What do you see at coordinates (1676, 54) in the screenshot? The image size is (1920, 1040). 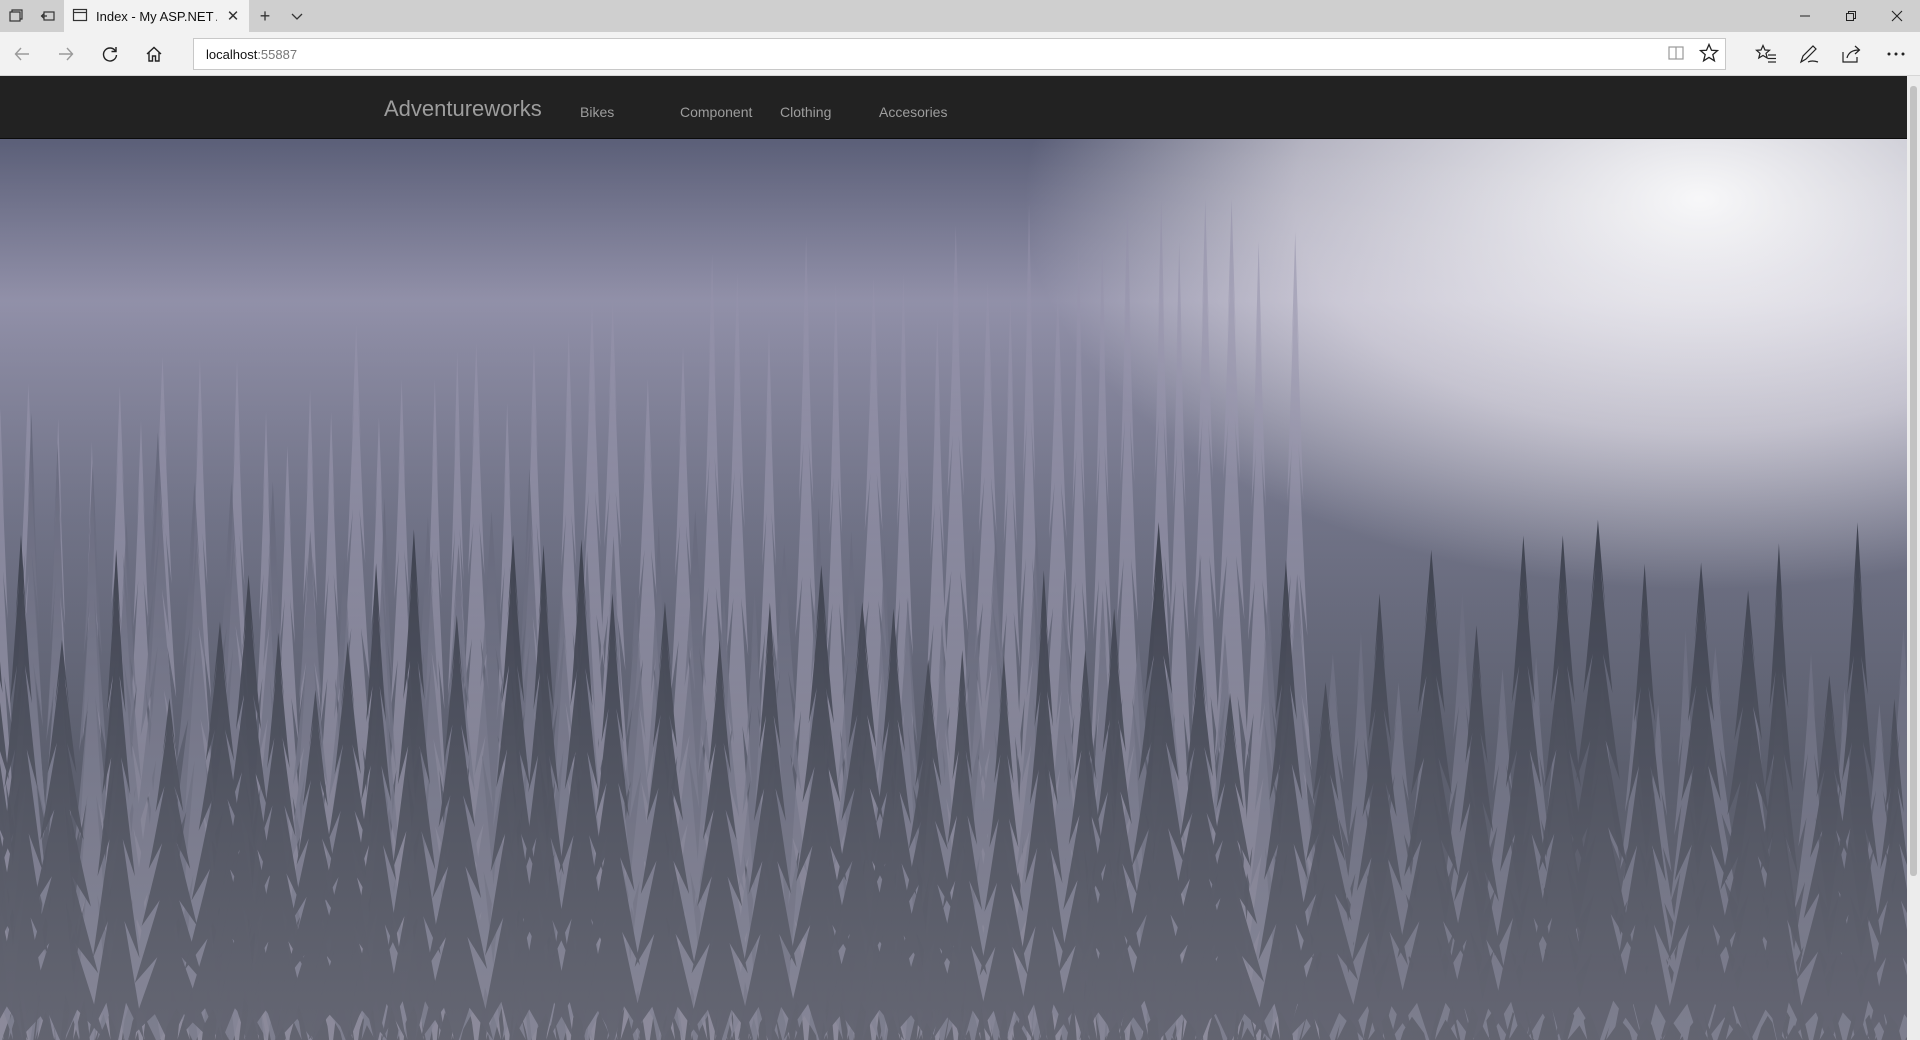 I see `book-icon` at bounding box center [1676, 54].